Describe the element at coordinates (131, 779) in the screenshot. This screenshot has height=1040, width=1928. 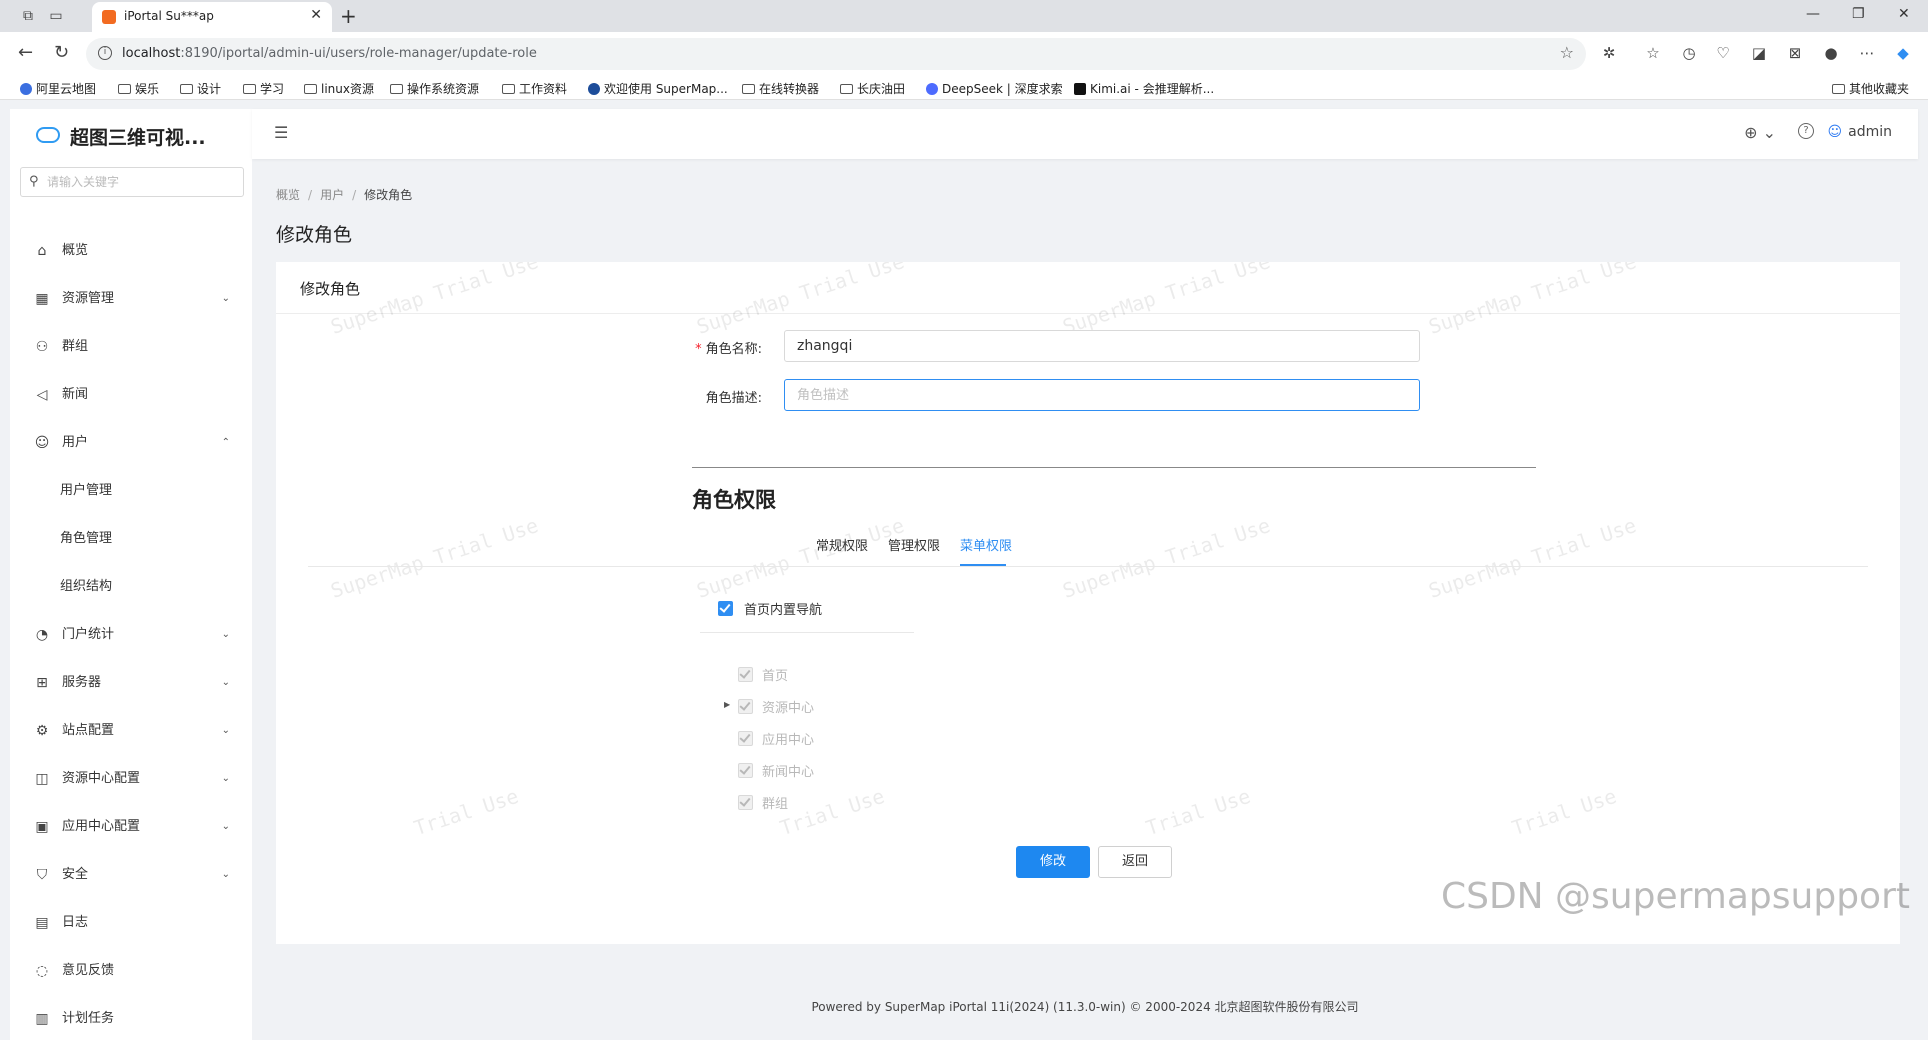
I see `sidebar-item-resource-center-config: ◫ 资源中心配置 ⌄` at that location.